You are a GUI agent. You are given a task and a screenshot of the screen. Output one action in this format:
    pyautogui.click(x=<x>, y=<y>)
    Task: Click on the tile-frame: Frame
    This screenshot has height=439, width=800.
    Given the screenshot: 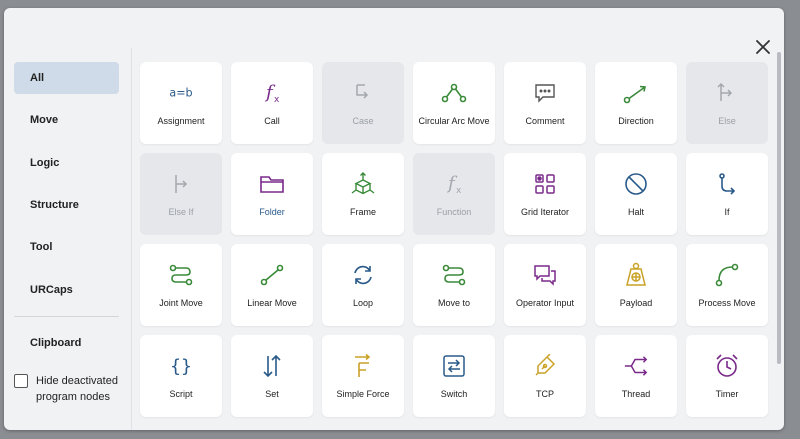 What is the action you would take?
    pyautogui.click(x=363, y=194)
    